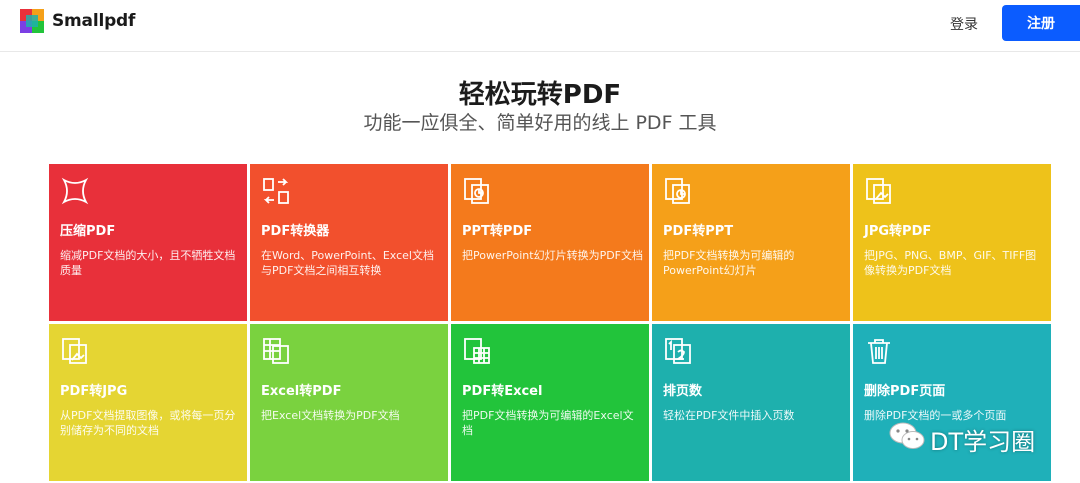  I want to click on tool-title: 压缩PDF, so click(88, 231).